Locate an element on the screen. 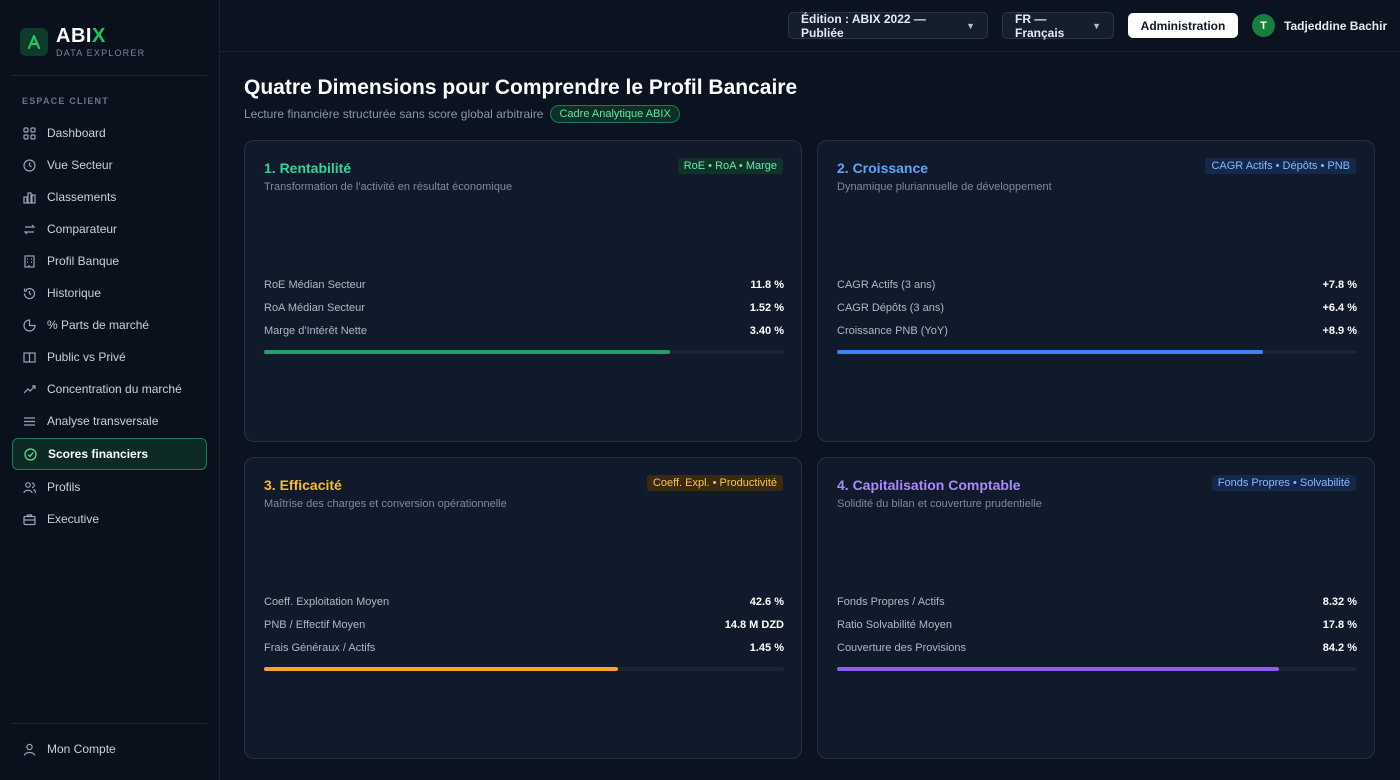 Image resolution: width=1400 pixels, height=780 pixels. card-title: 3. Efficacité is located at coordinates (303, 485).